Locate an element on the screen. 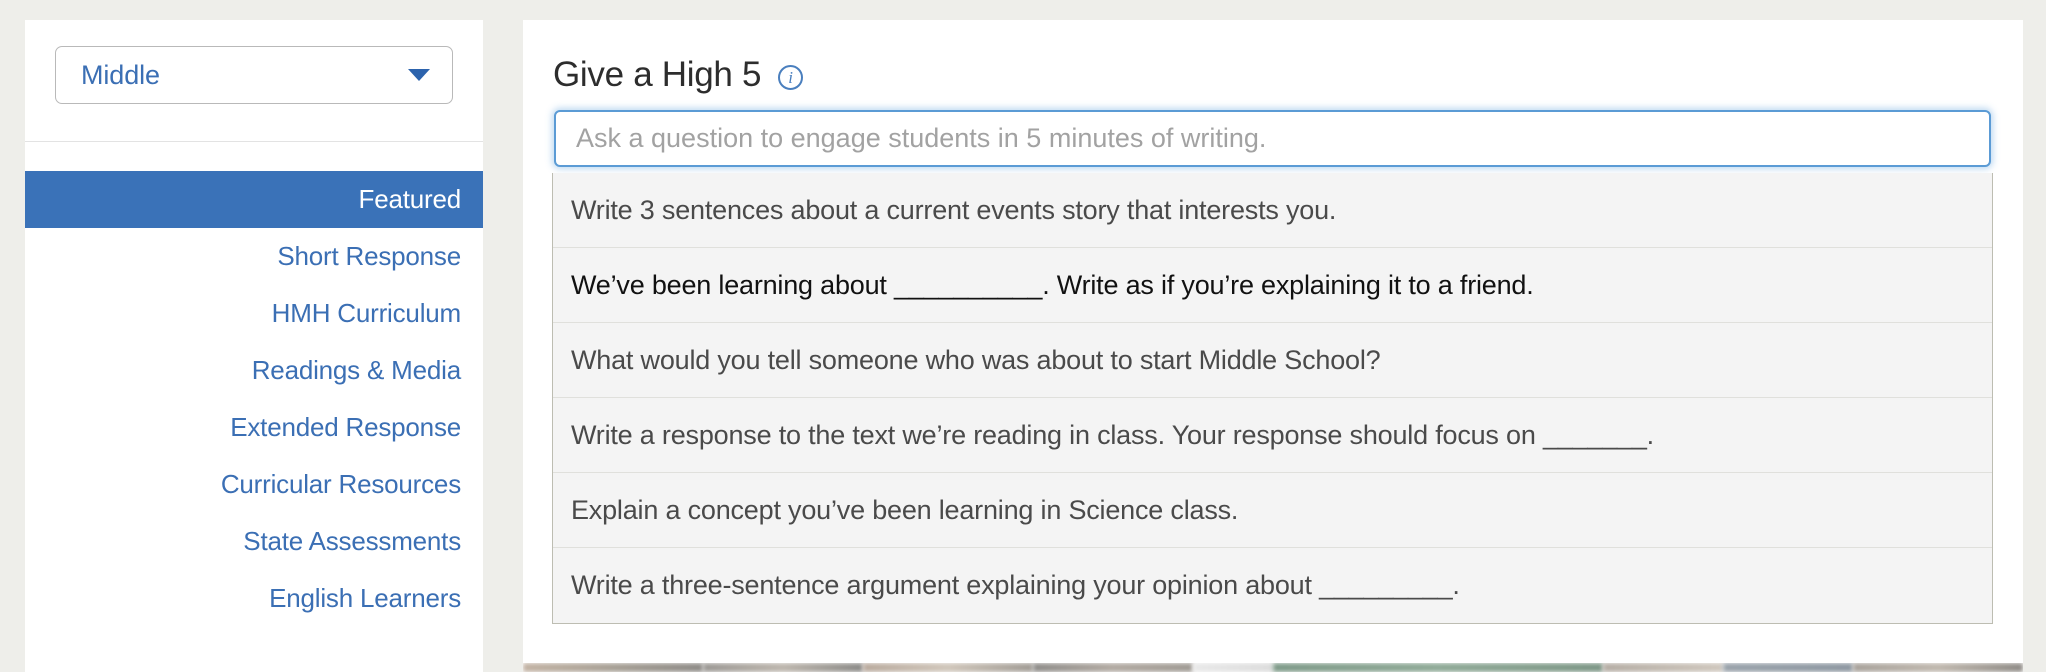  sidebar-item-label: Featured is located at coordinates (410, 199).